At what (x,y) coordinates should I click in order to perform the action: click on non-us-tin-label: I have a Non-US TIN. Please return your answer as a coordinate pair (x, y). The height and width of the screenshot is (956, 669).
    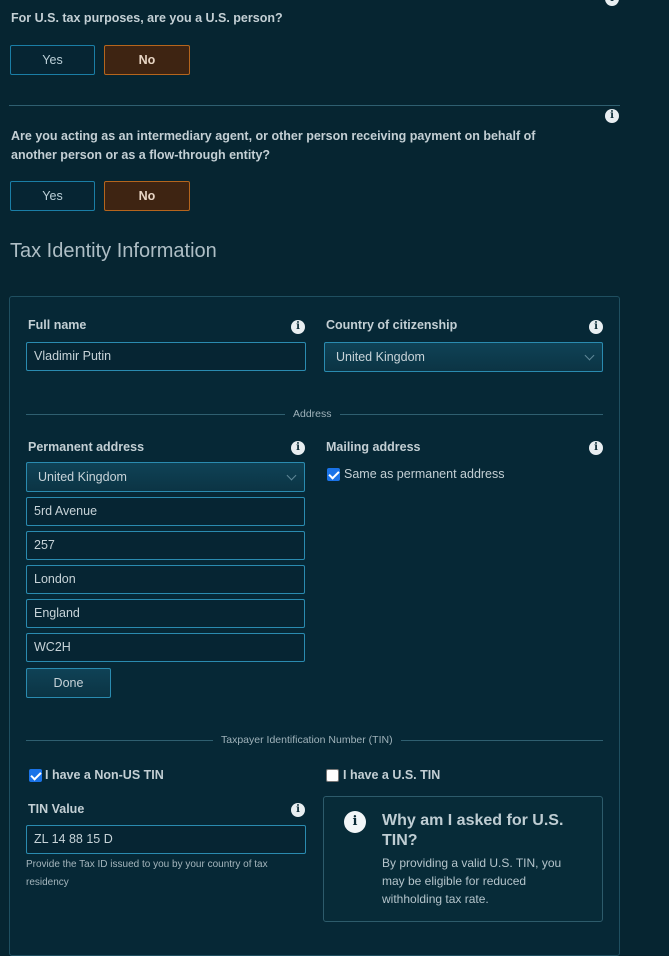
    Looking at the image, I should click on (104, 775).